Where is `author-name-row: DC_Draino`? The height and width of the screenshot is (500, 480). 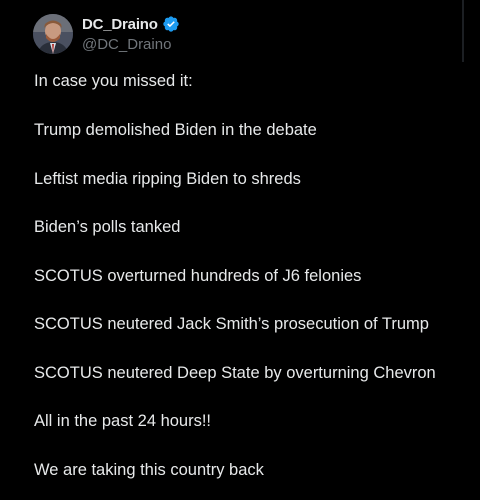
author-name-row: DC_Draino is located at coordinates (131, 24).